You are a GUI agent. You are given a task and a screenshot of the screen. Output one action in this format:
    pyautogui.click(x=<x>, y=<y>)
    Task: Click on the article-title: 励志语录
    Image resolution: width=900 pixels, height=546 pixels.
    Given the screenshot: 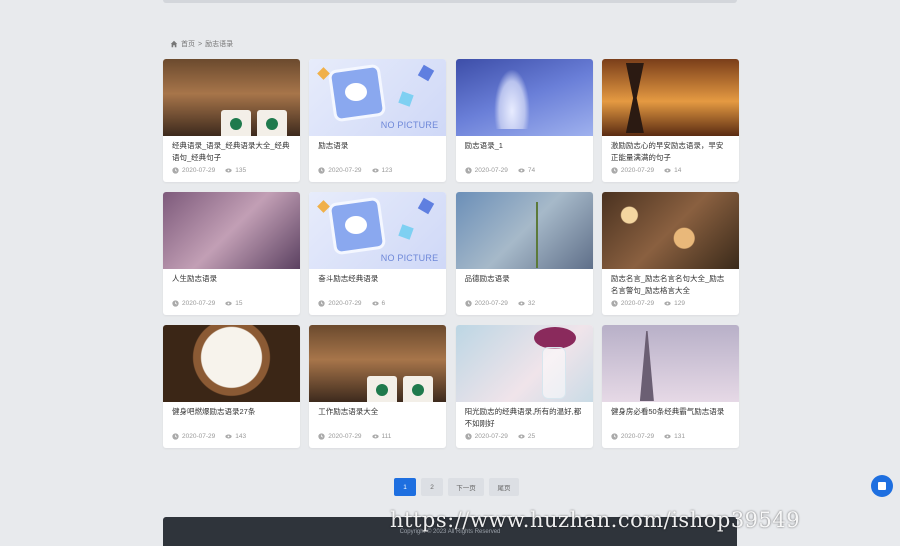 What is the action you would take?
    pyautogui.click(x=377, y=151)
    